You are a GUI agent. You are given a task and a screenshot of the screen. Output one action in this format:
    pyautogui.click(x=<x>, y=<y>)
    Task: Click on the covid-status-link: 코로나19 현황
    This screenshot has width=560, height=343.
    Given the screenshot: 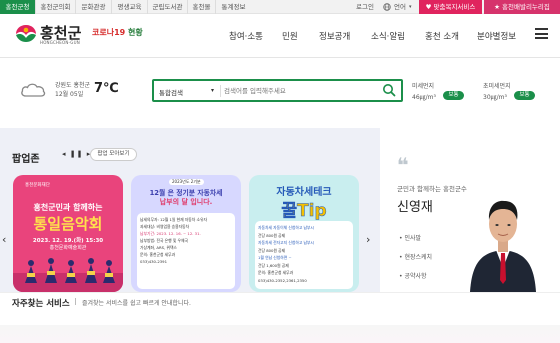 What is the action you would take?
    pyautogui.click(x=117, y=32)
    